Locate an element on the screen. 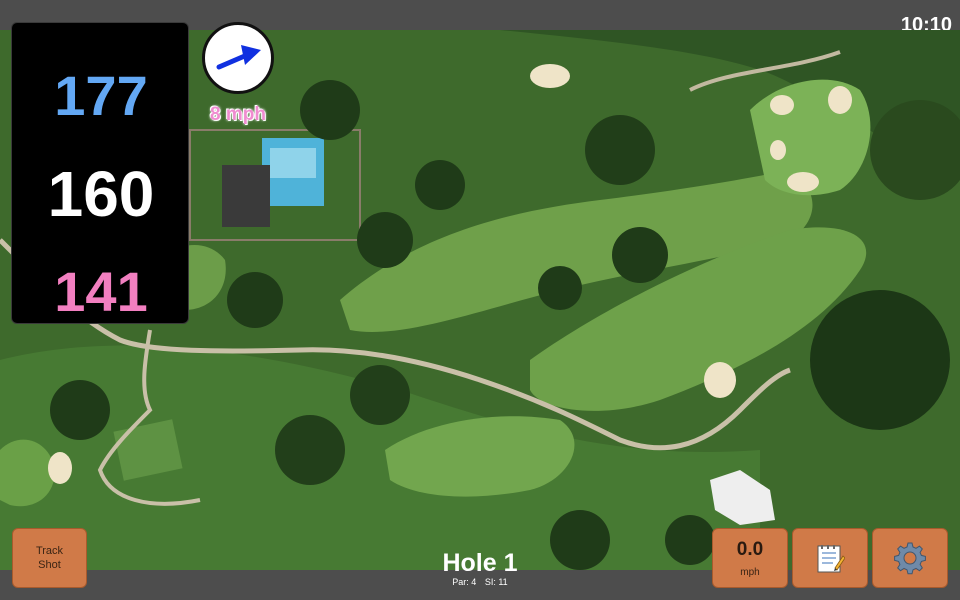 This screenshot has width=960, height=600. wind-speed-unit: mph is located at coordinates (750, 572).